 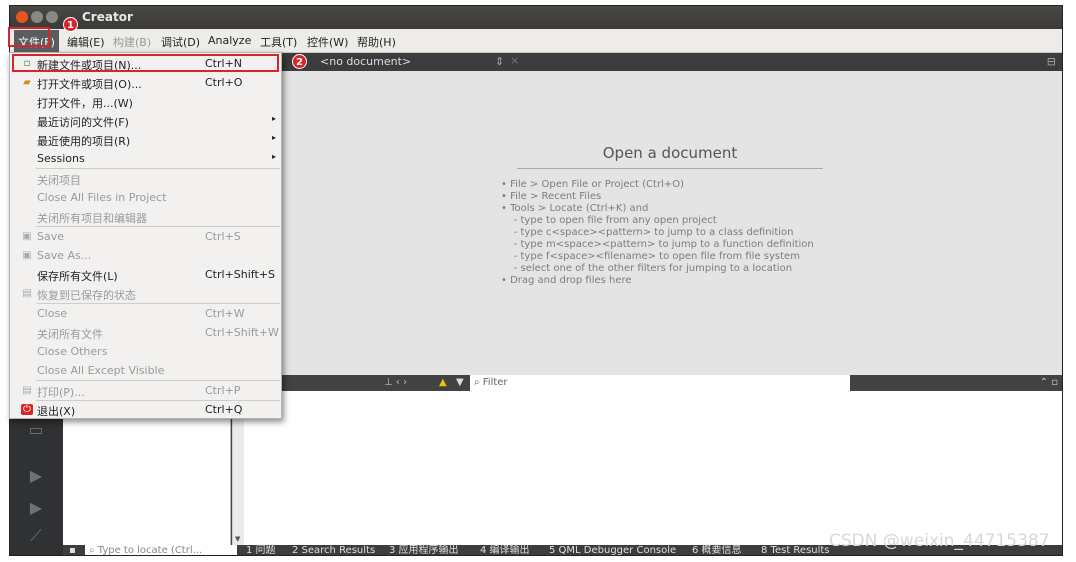 What do you see at coordinates (29, 37) in the screenshot?
I see `file-menu-highlight` at bounding box center [29, 37].